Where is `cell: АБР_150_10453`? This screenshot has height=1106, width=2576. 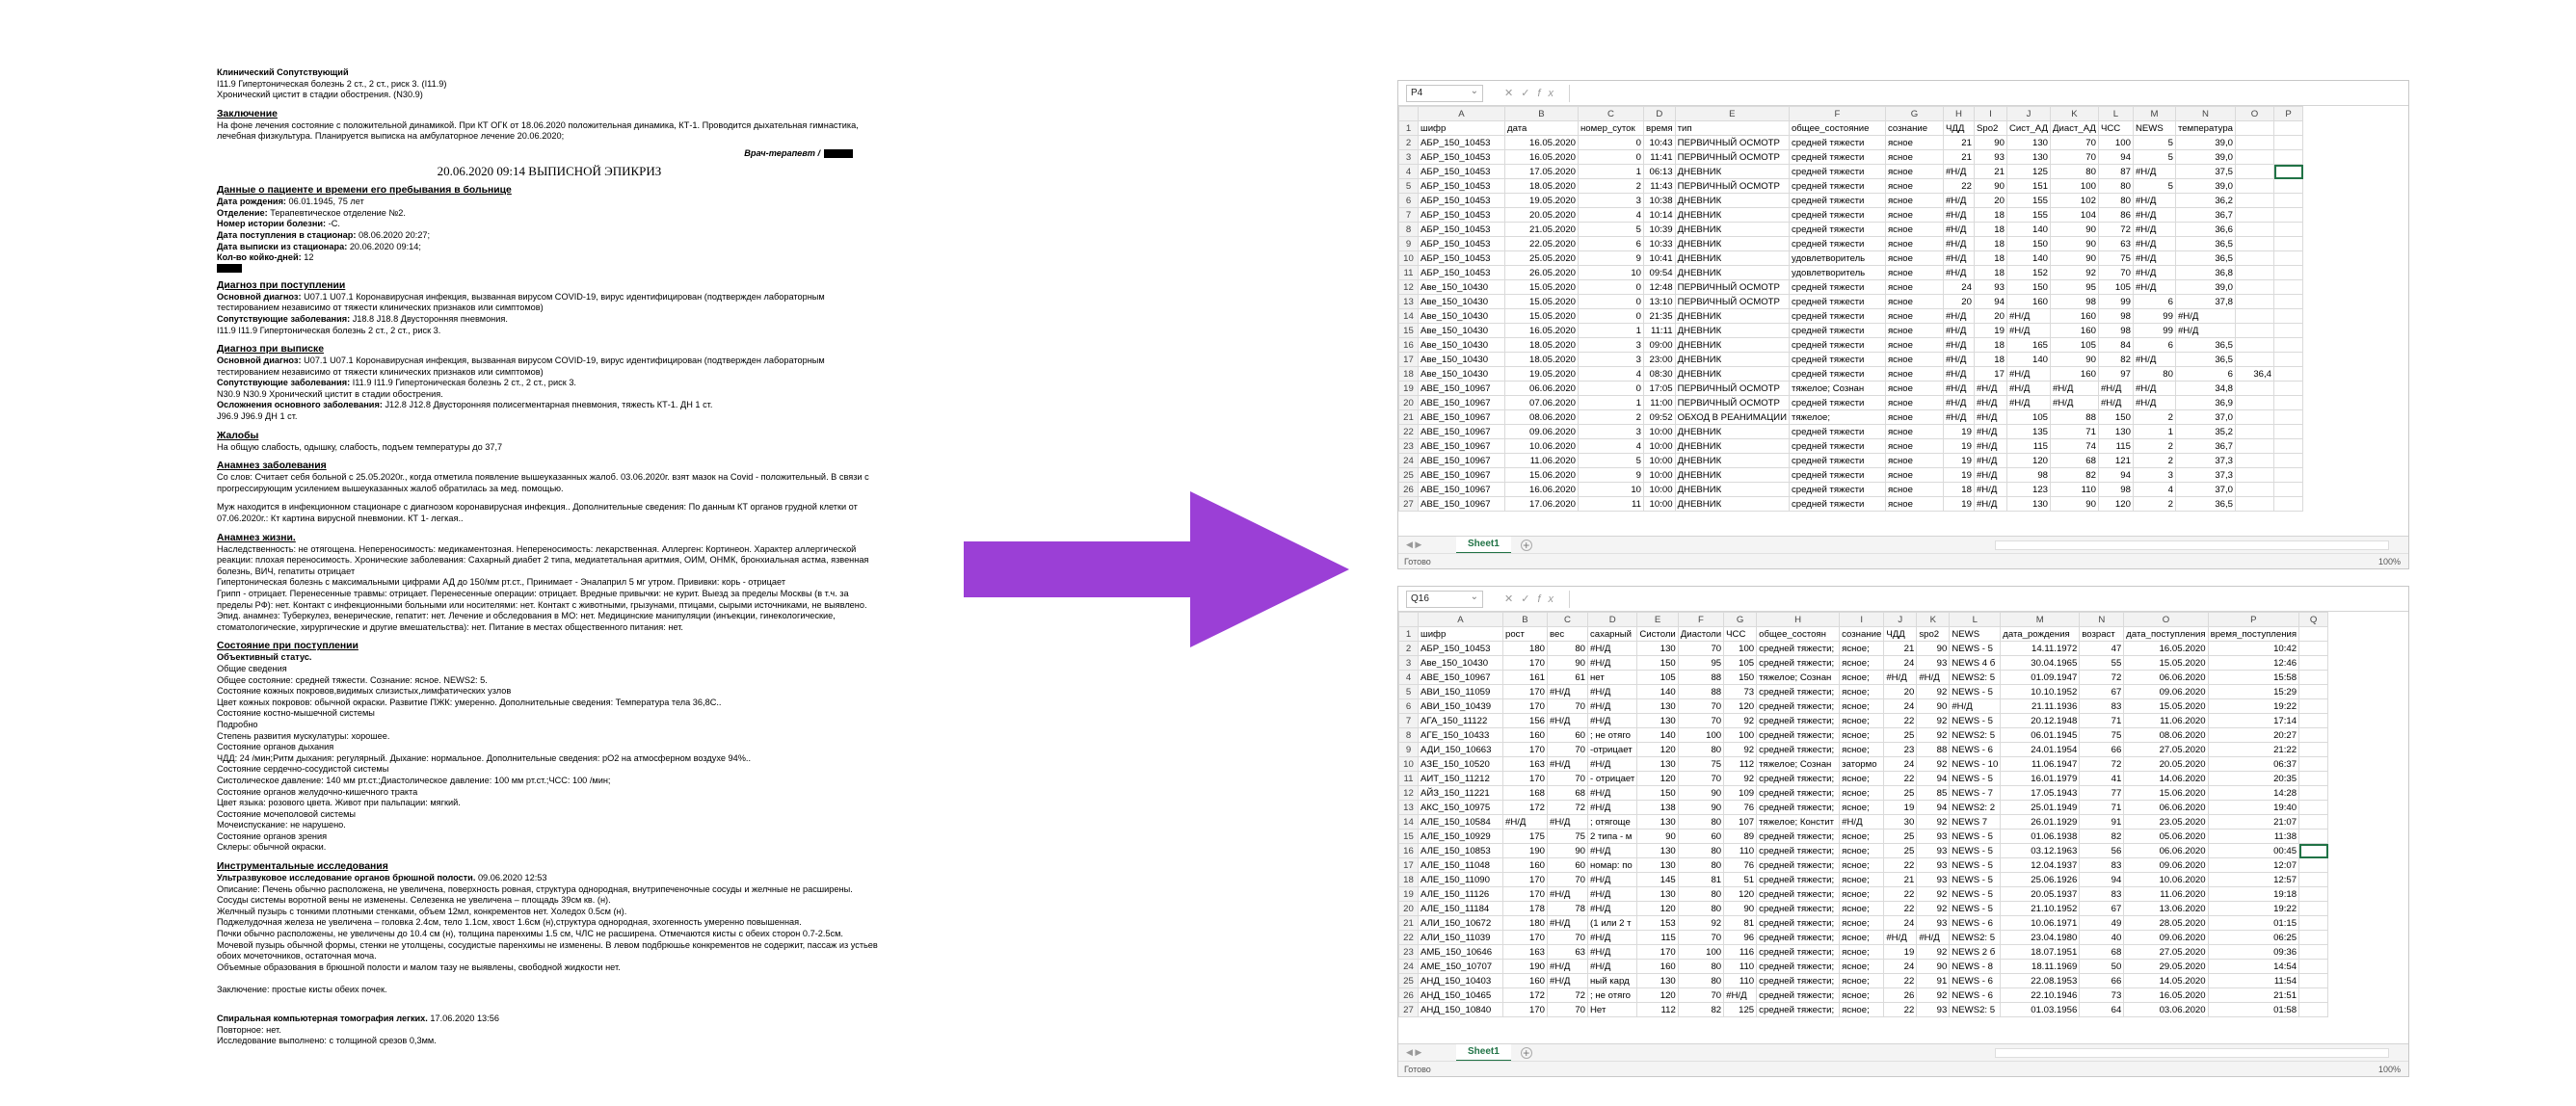
cell: АБР_150_10453 is located at coordinates (1461, 186).